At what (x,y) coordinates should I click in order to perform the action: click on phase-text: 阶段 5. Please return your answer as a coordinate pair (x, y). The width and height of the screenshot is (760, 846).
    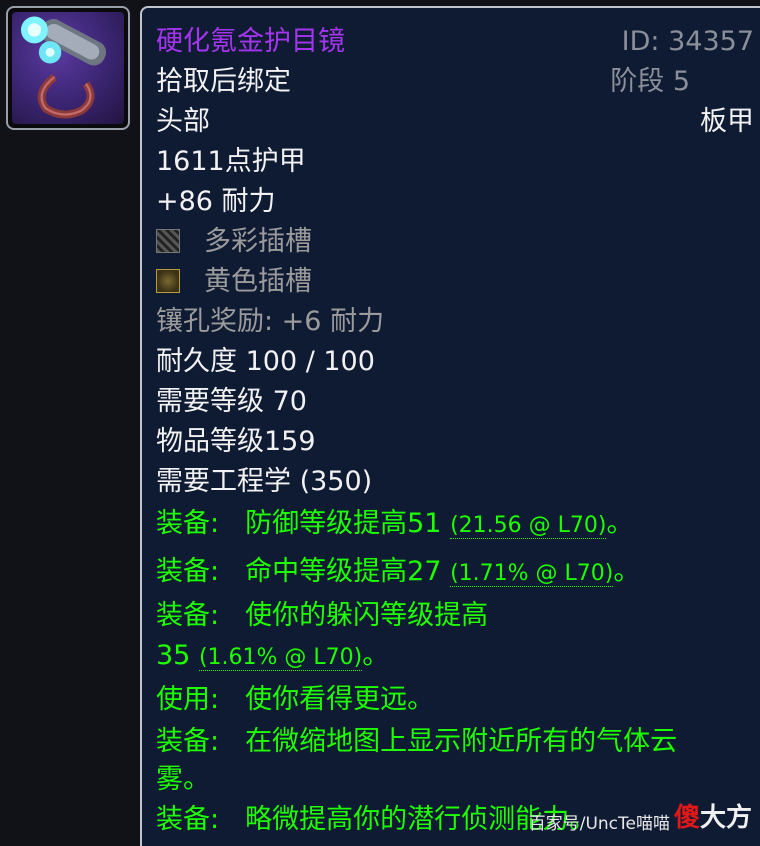
    Looking at the image, I should click on (650, 81).